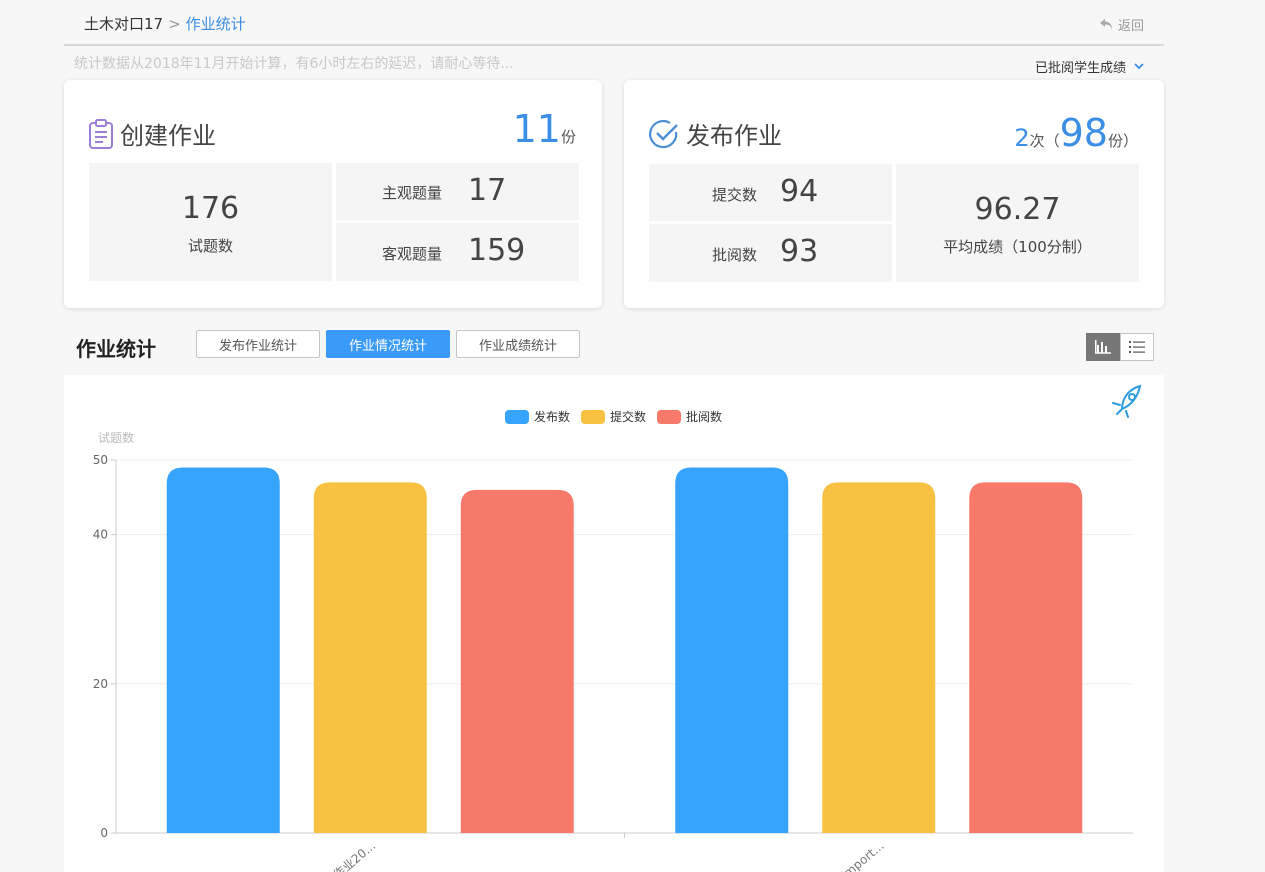  Describe the element at coordinates (614, 23) in the screenshot. I see `top-bar: 土木对口17 > 作业统计 返回` at that location.